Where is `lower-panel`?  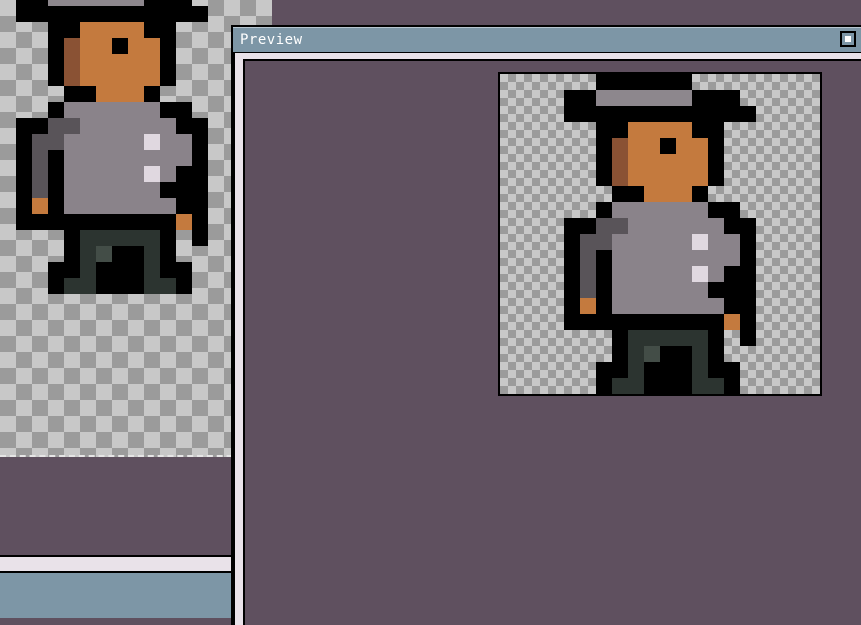
lower-panel is located at coordinates (116, 586).